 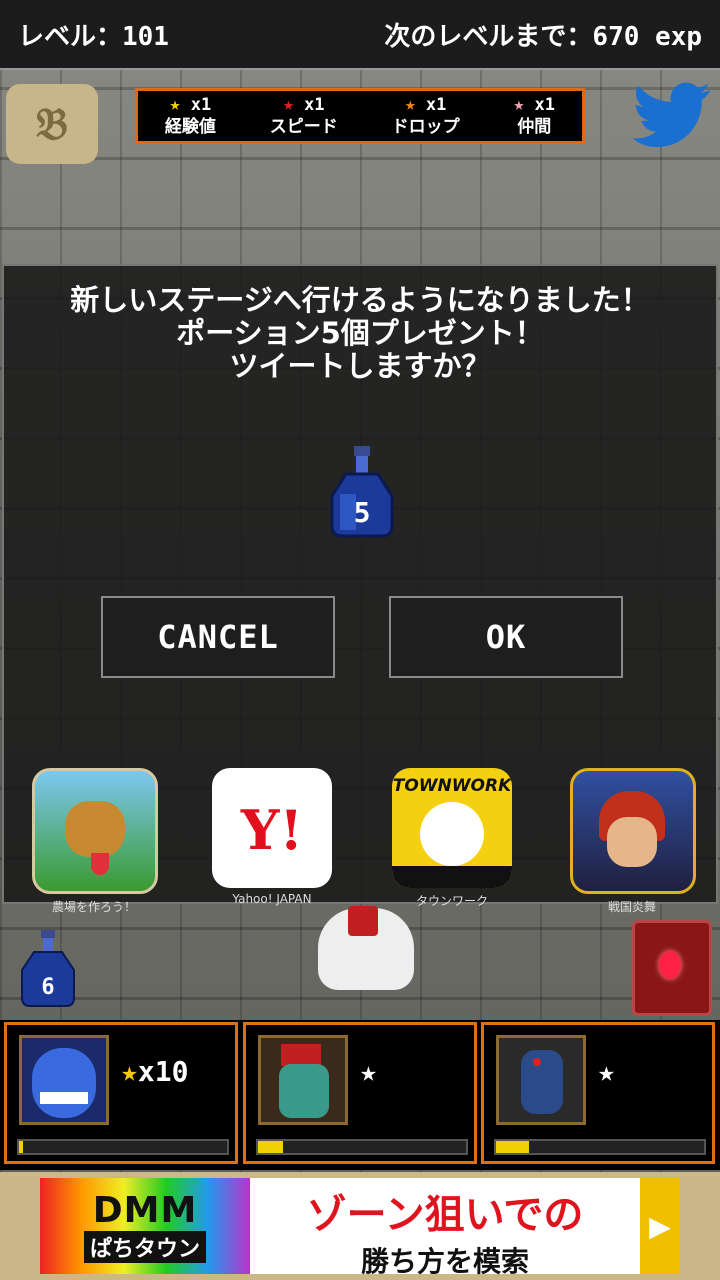 What do you see at coordinates (452, 828) in the screenshot?
I see `townwork-app-icon: TOWNWORK` at bounding box center [452, 828].